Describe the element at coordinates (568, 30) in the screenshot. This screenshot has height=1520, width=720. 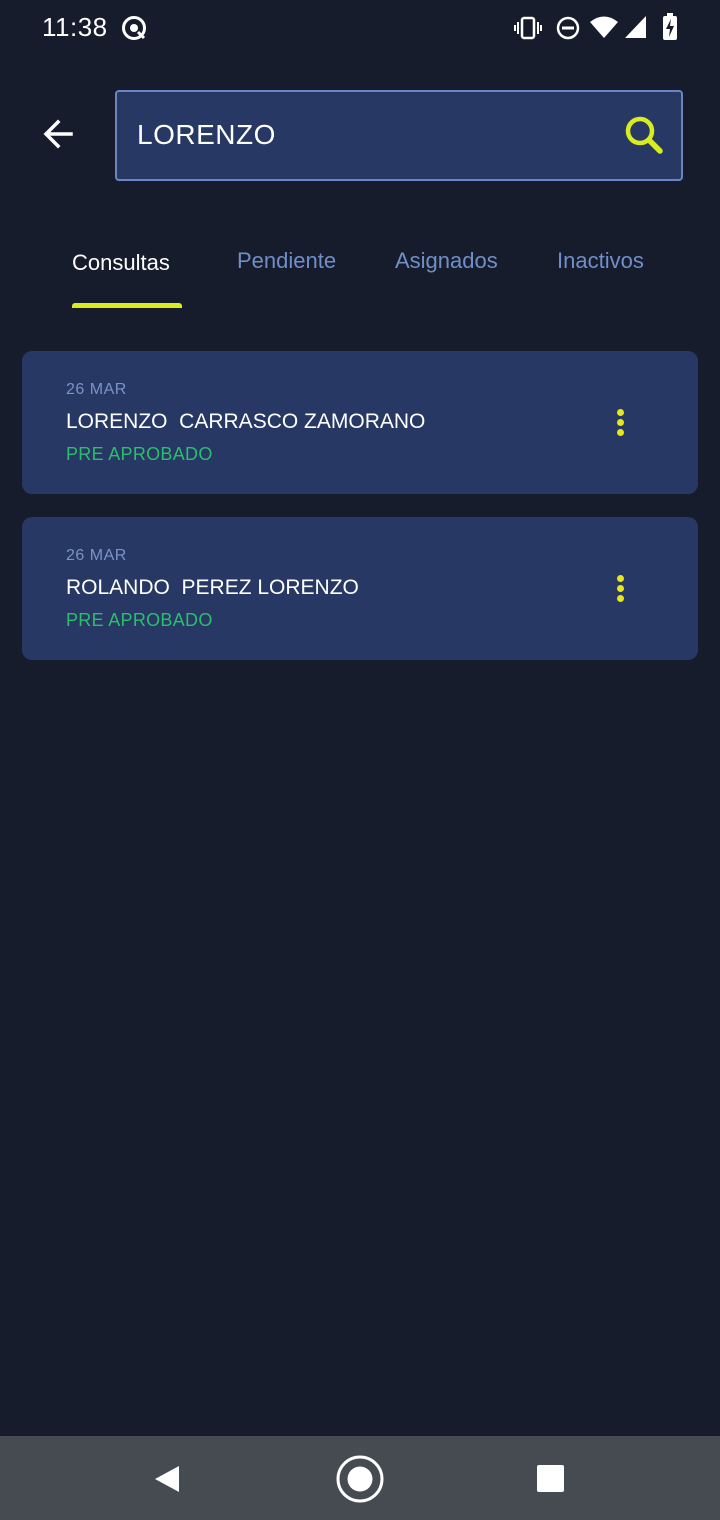
I see `do-not-disturb-icon` at that location.